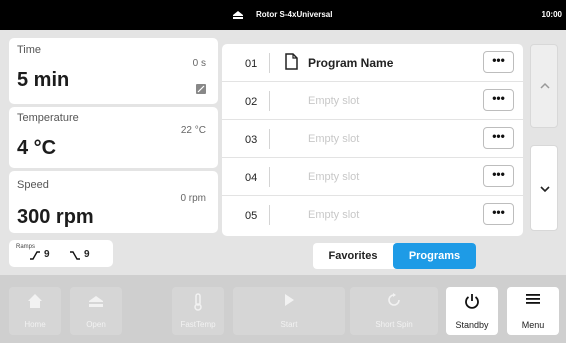  I want to click on program-number: 05, so click(251, 216).